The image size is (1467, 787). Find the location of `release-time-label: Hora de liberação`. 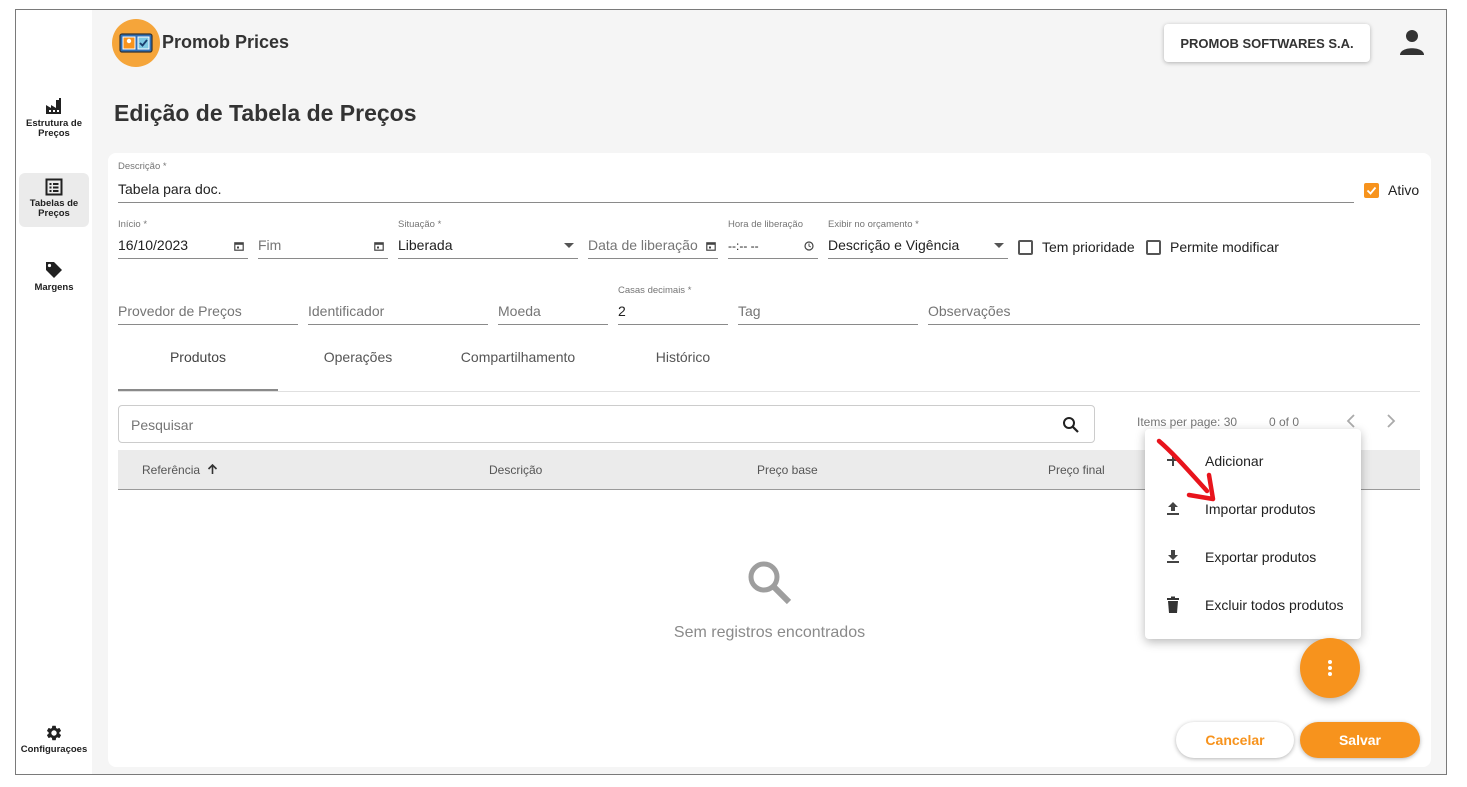

release-time-label: Hora de liberação is located at coordinates (765, 224).